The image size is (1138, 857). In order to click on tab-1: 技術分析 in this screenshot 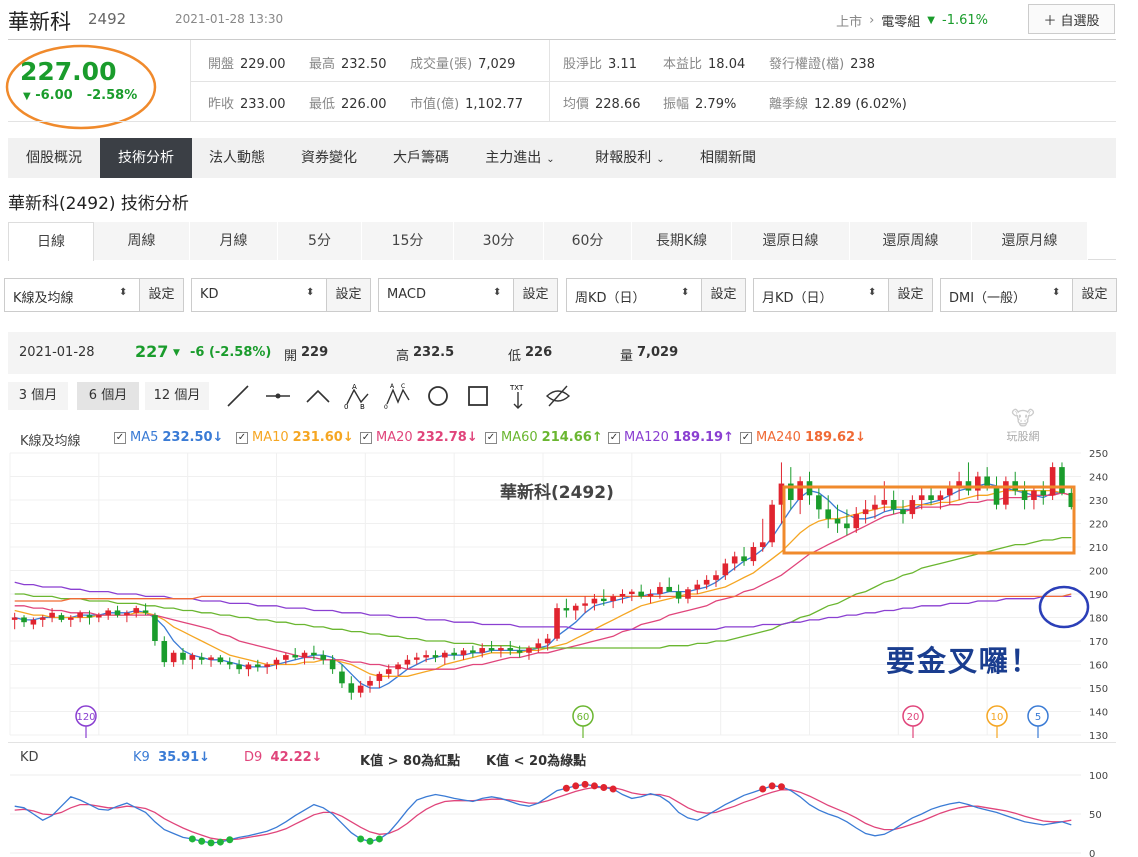, I will do `click(146, 158)`.